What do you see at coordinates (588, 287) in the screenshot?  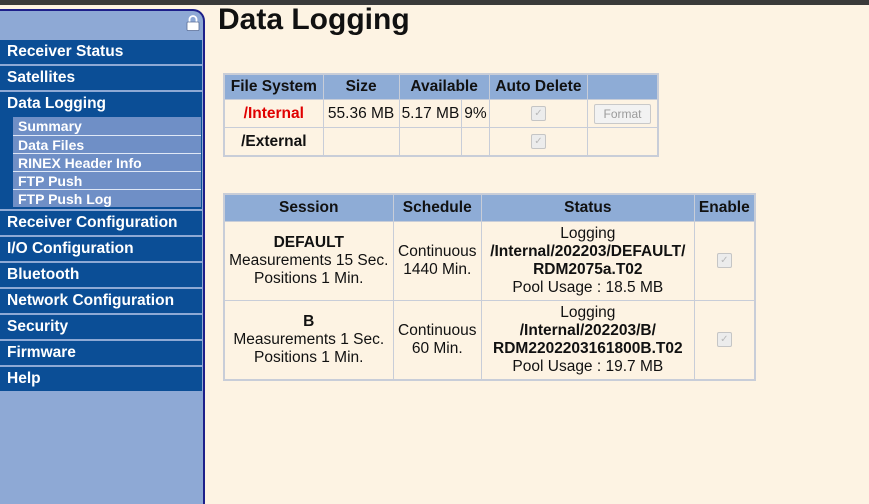 I see `status-pool-usage: Pool Usage : 18.5 MB` at bounding box center [588, 287].